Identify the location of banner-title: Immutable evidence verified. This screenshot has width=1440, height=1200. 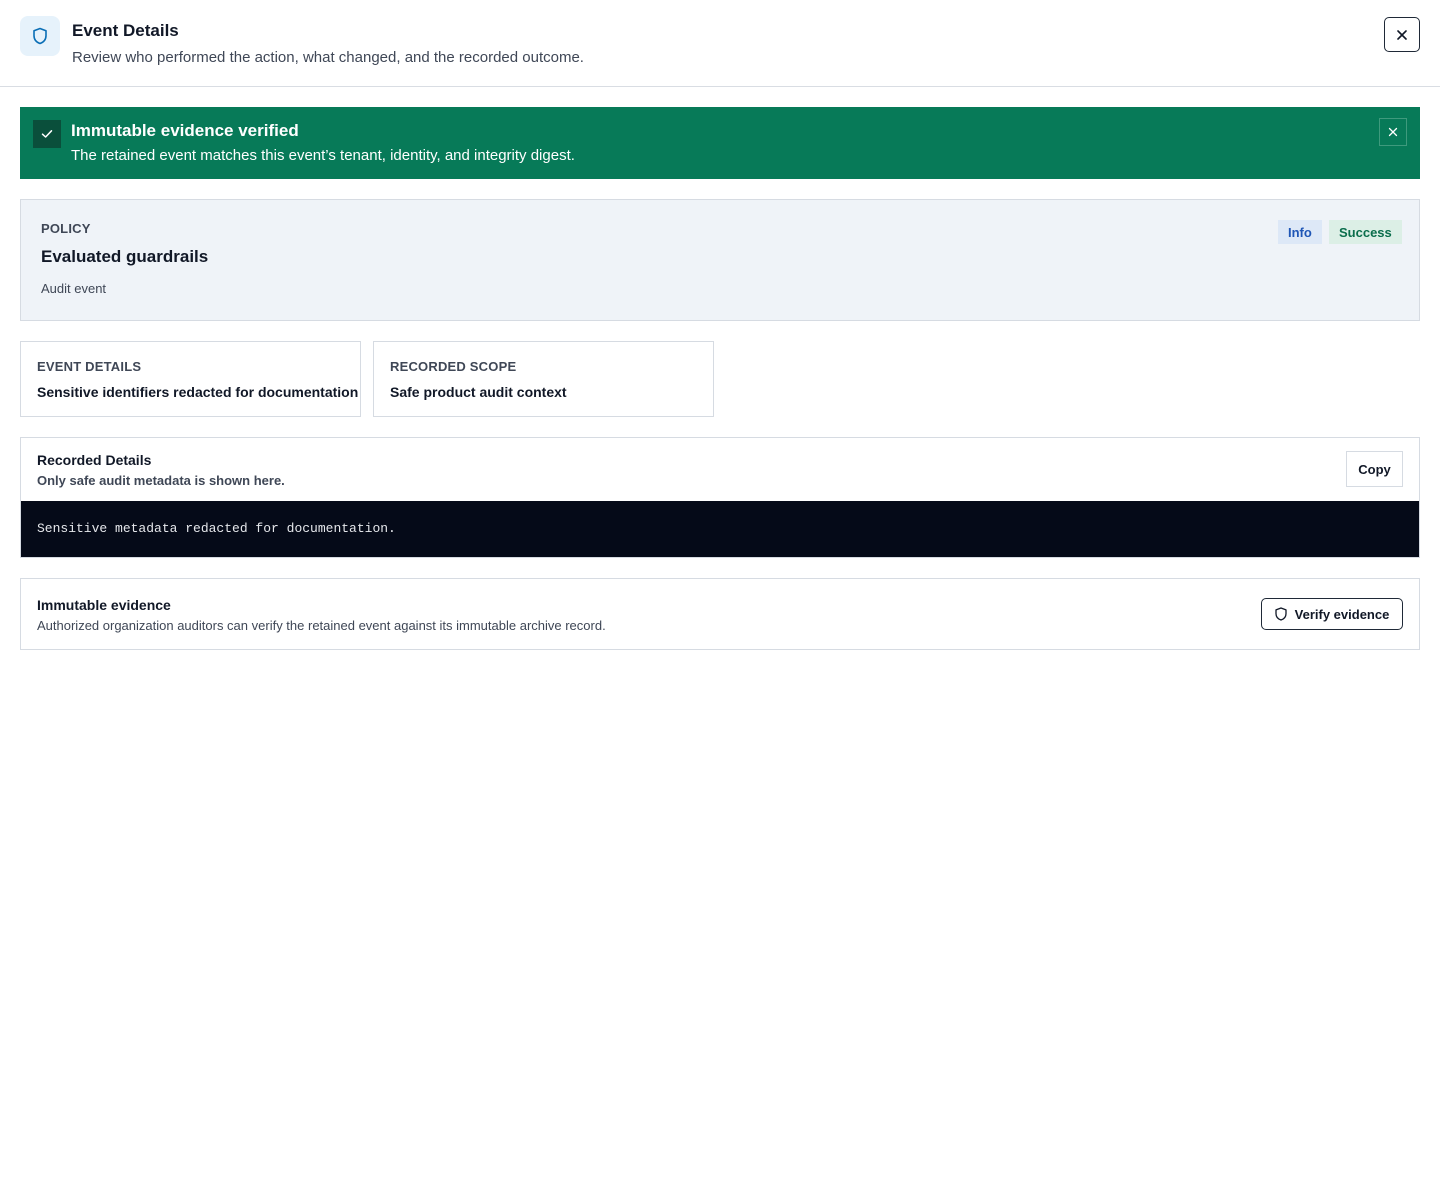
(185, 130).